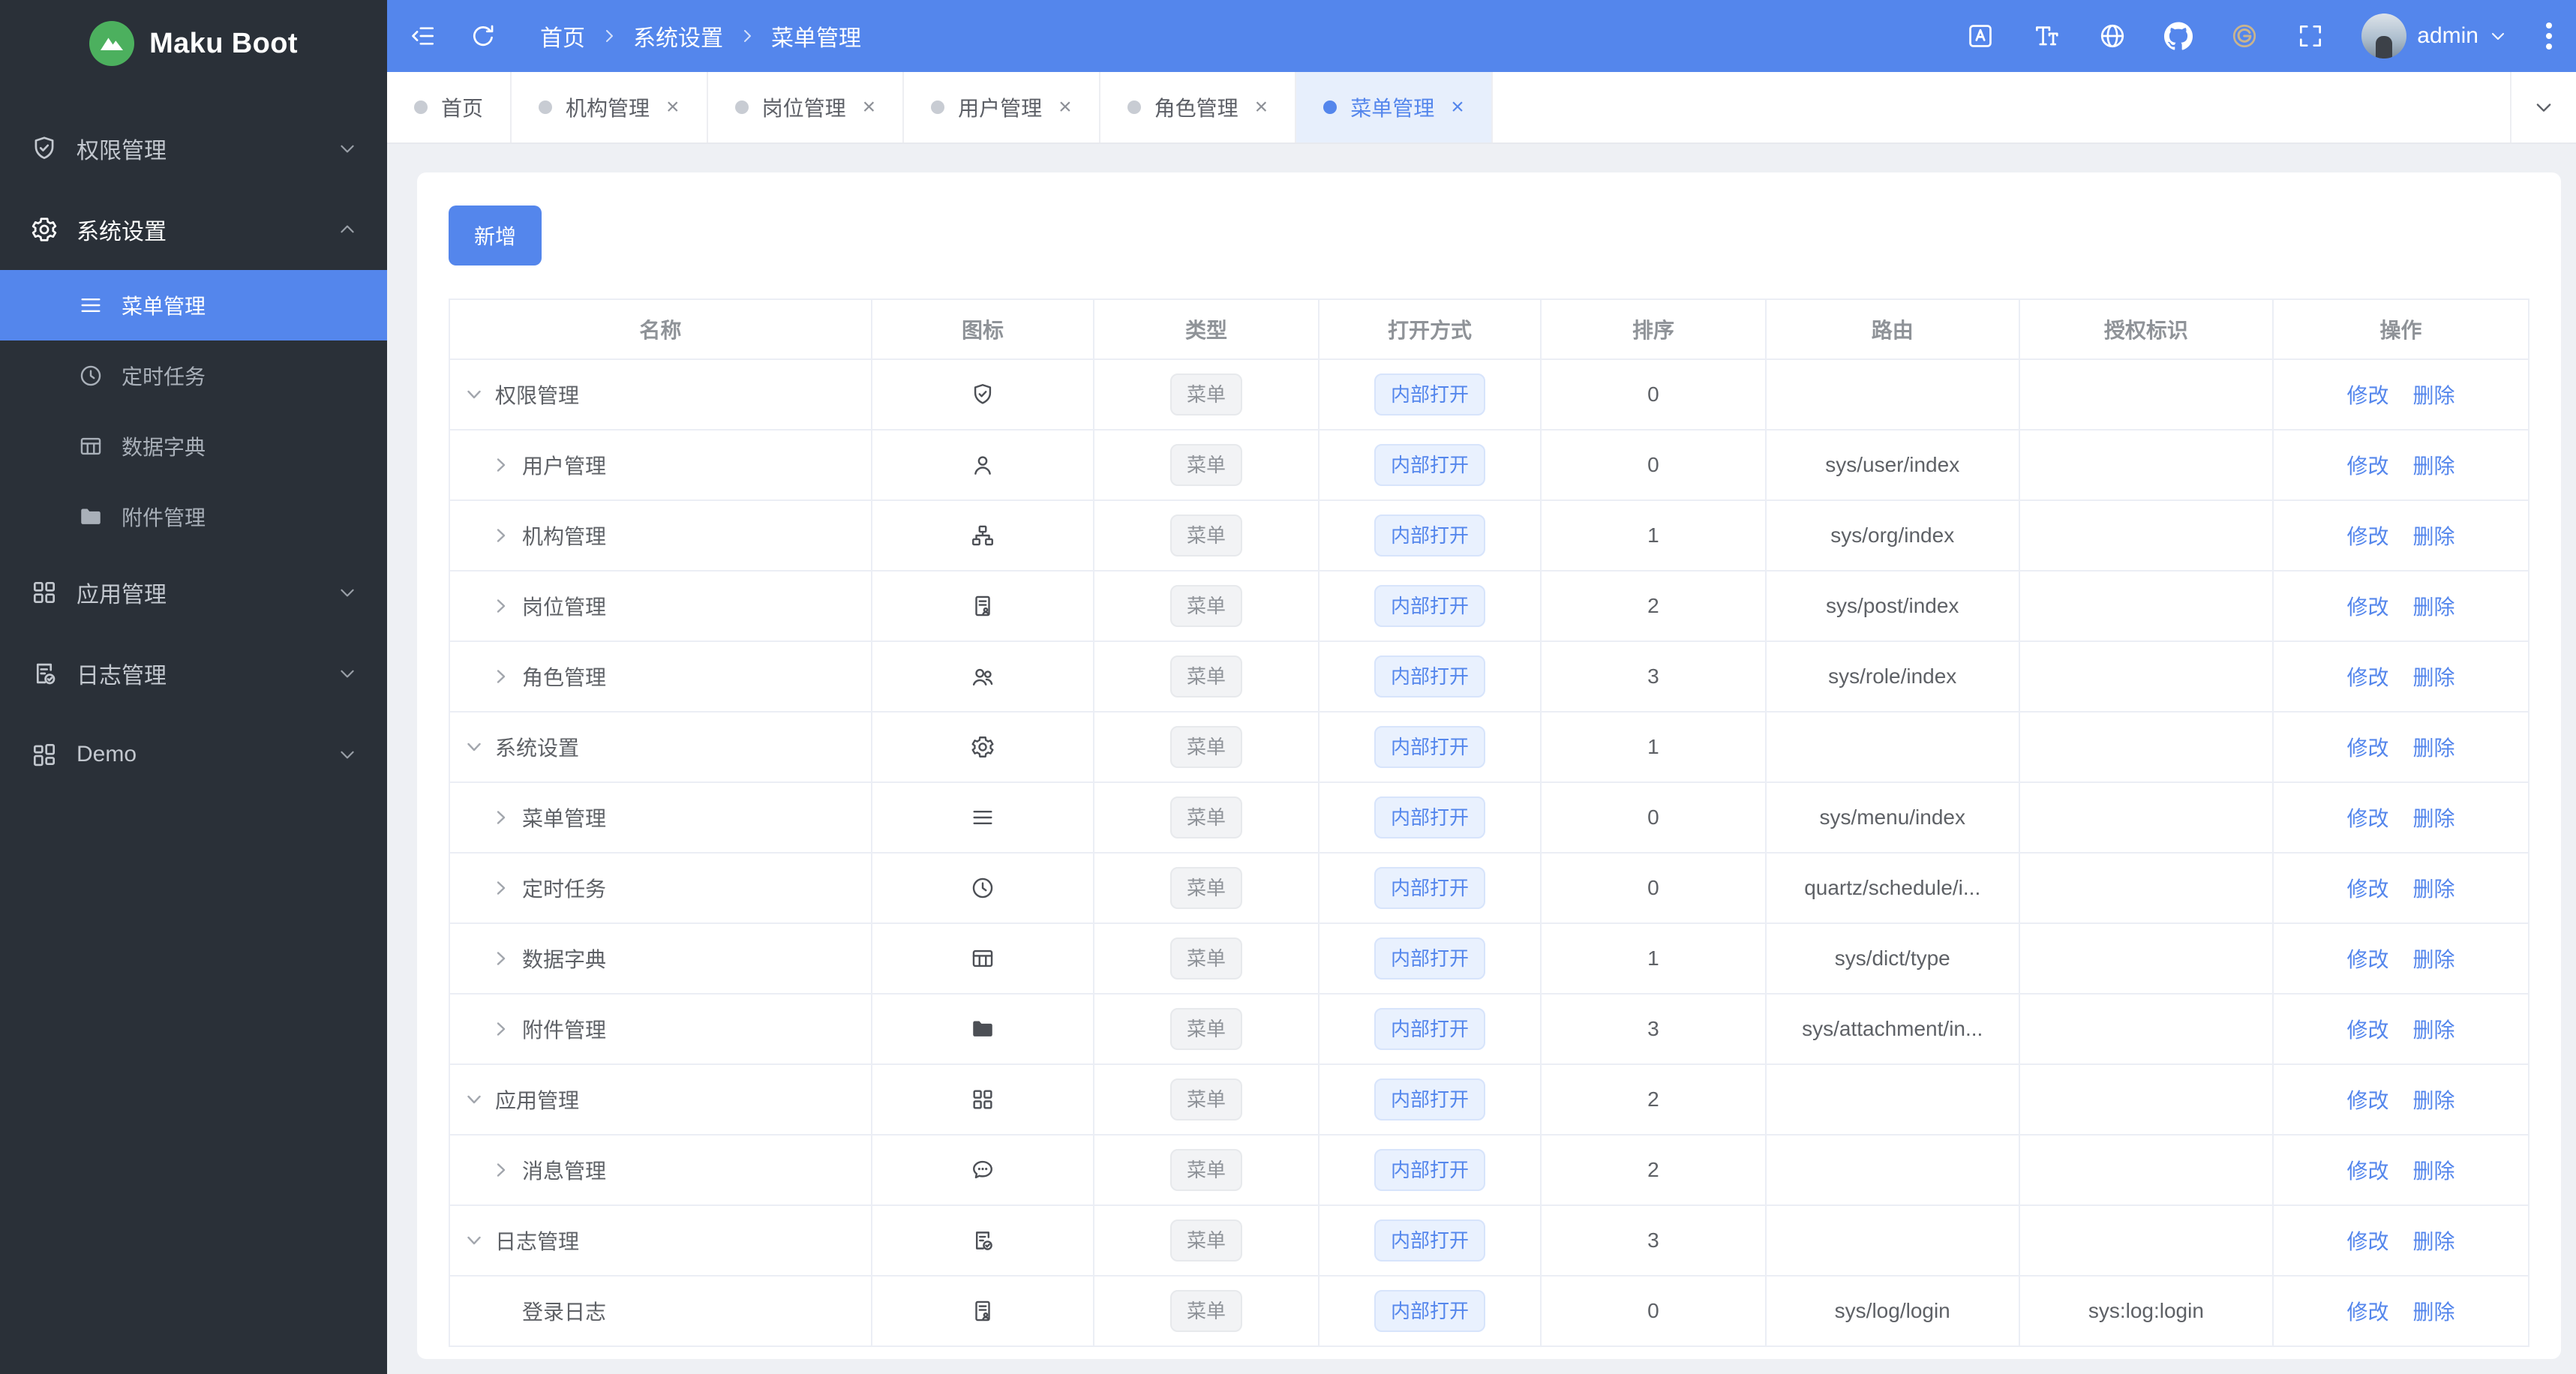 The image size is (2576, 1374). What do you see at coordinates (122, 595) in the screenshot?
I see `sidebar-item-label: 应用管理` at bounding box center [122, 595].